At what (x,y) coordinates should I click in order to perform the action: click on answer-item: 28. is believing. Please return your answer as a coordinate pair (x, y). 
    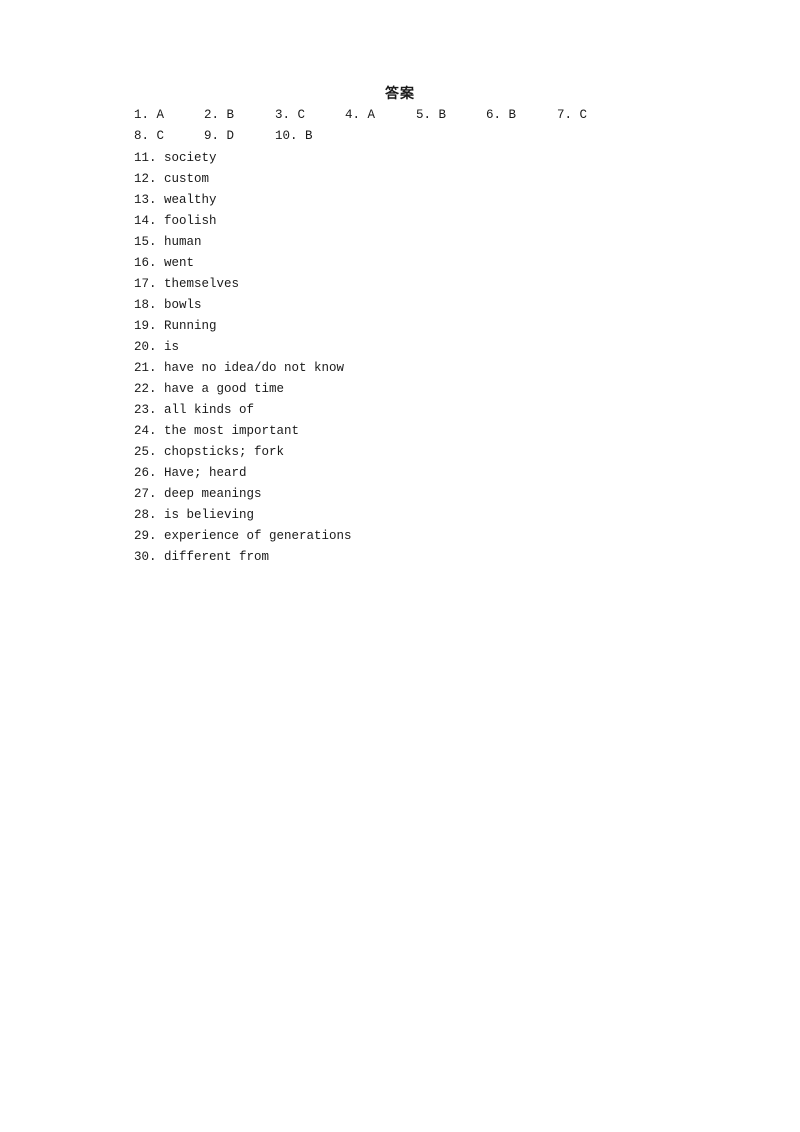
    Looking at the image, I should click on (194, 515).